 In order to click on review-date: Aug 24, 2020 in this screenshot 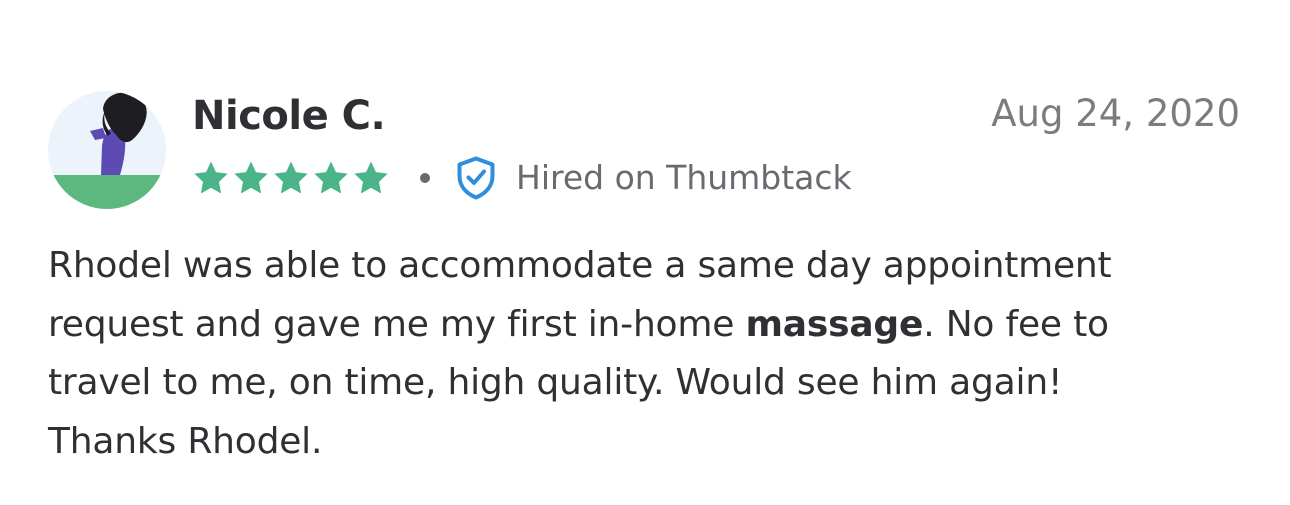, I will do `click(1115, 113)`.